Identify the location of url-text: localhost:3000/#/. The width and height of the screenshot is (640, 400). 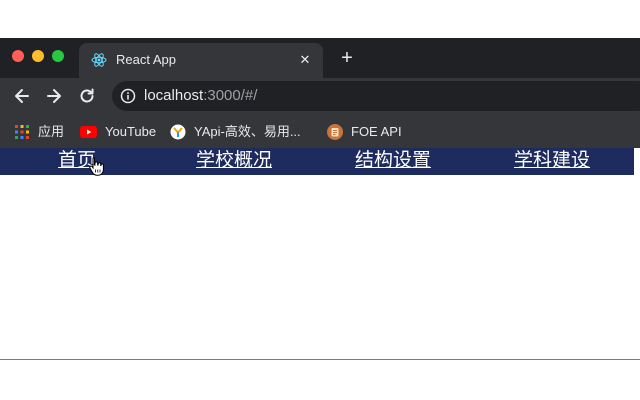
(200, 96).